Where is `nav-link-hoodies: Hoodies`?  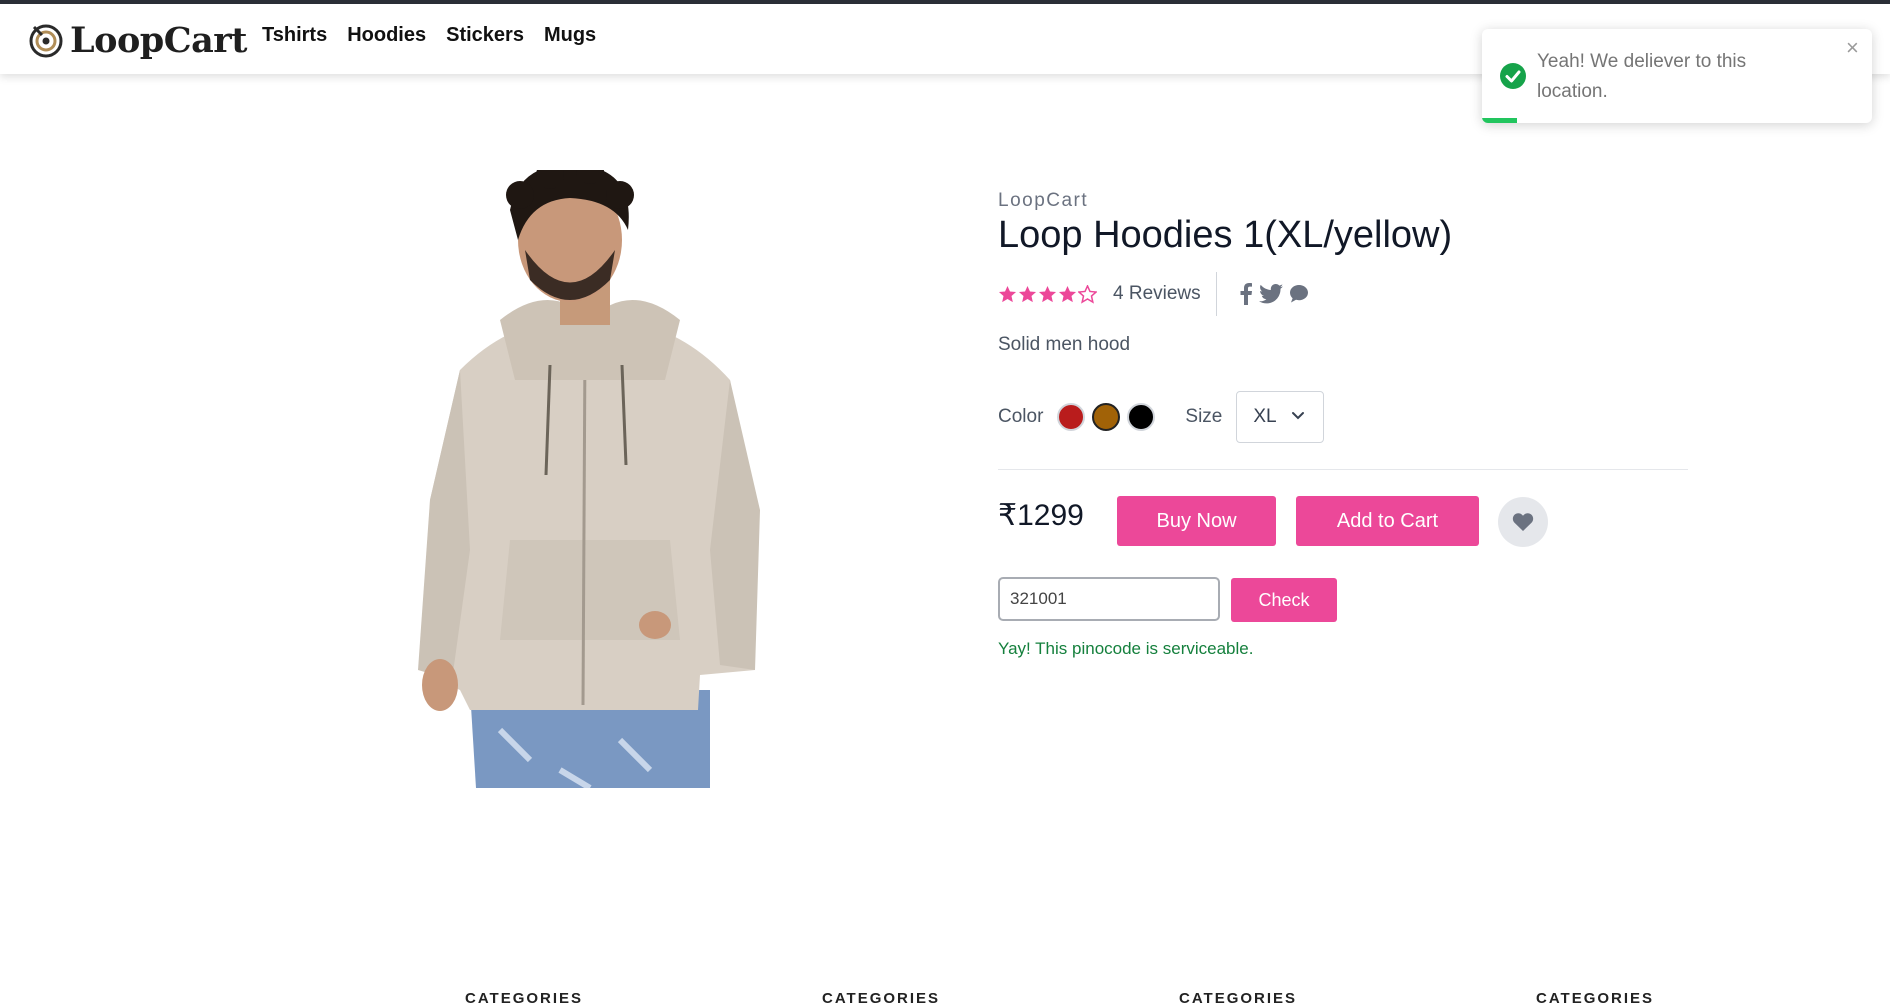
nav-link-hoodies: Hoodies is located at coordinates (386, 35).